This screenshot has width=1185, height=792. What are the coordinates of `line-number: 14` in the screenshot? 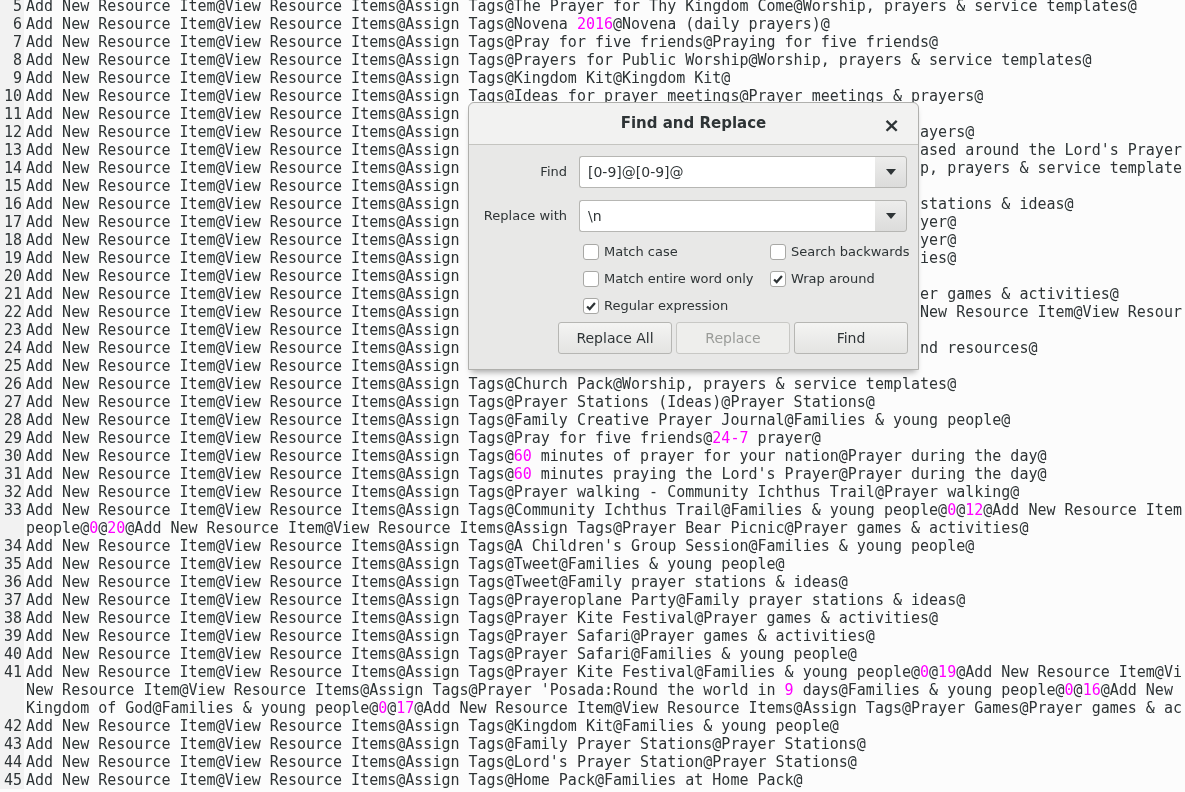 It's located at (12, 168).